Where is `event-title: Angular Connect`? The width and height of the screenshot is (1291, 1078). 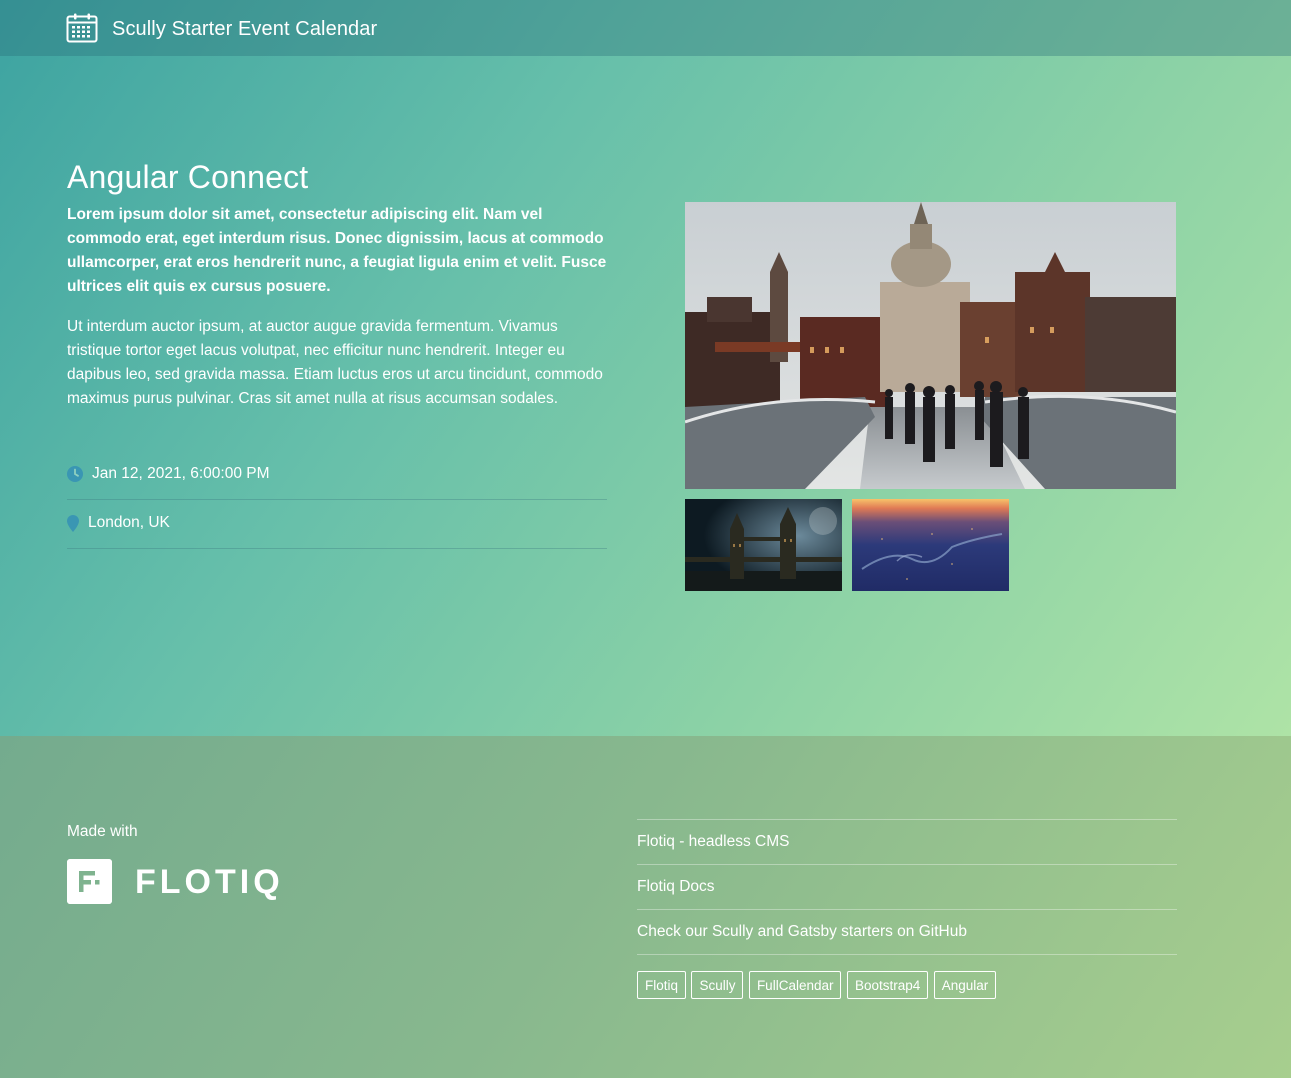 event-title: Angular Connect is located at coordinates (188, 177).